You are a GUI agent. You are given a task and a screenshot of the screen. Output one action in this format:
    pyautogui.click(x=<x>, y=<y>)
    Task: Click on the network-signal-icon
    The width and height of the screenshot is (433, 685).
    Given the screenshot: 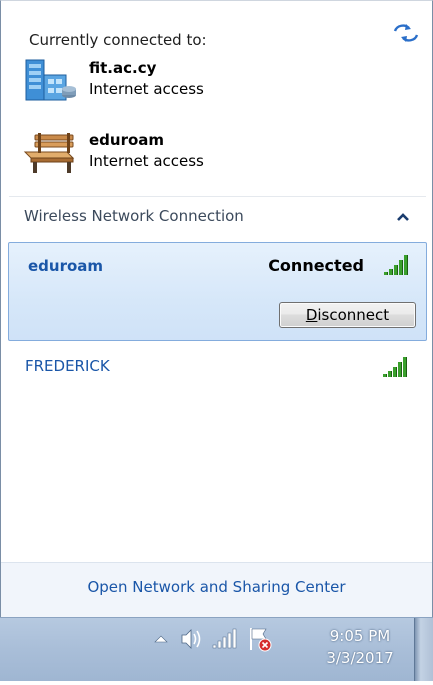 What is the action you would take?
    pyautogui.click(x=224, y=649)
    